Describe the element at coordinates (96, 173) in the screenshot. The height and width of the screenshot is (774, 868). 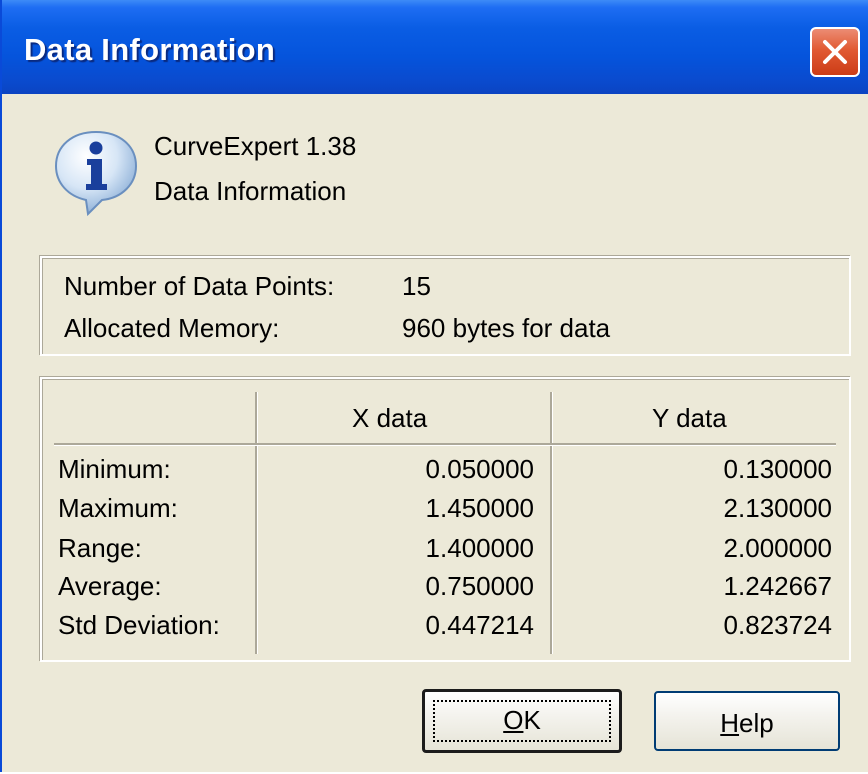
I see `info-icon` at that location.